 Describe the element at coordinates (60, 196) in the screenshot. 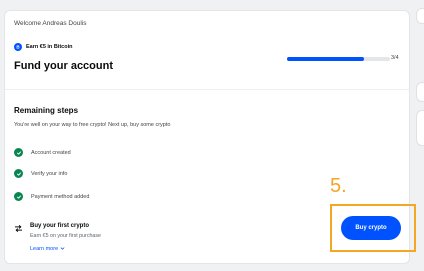

I see `step-label: Payment method added` at that location.